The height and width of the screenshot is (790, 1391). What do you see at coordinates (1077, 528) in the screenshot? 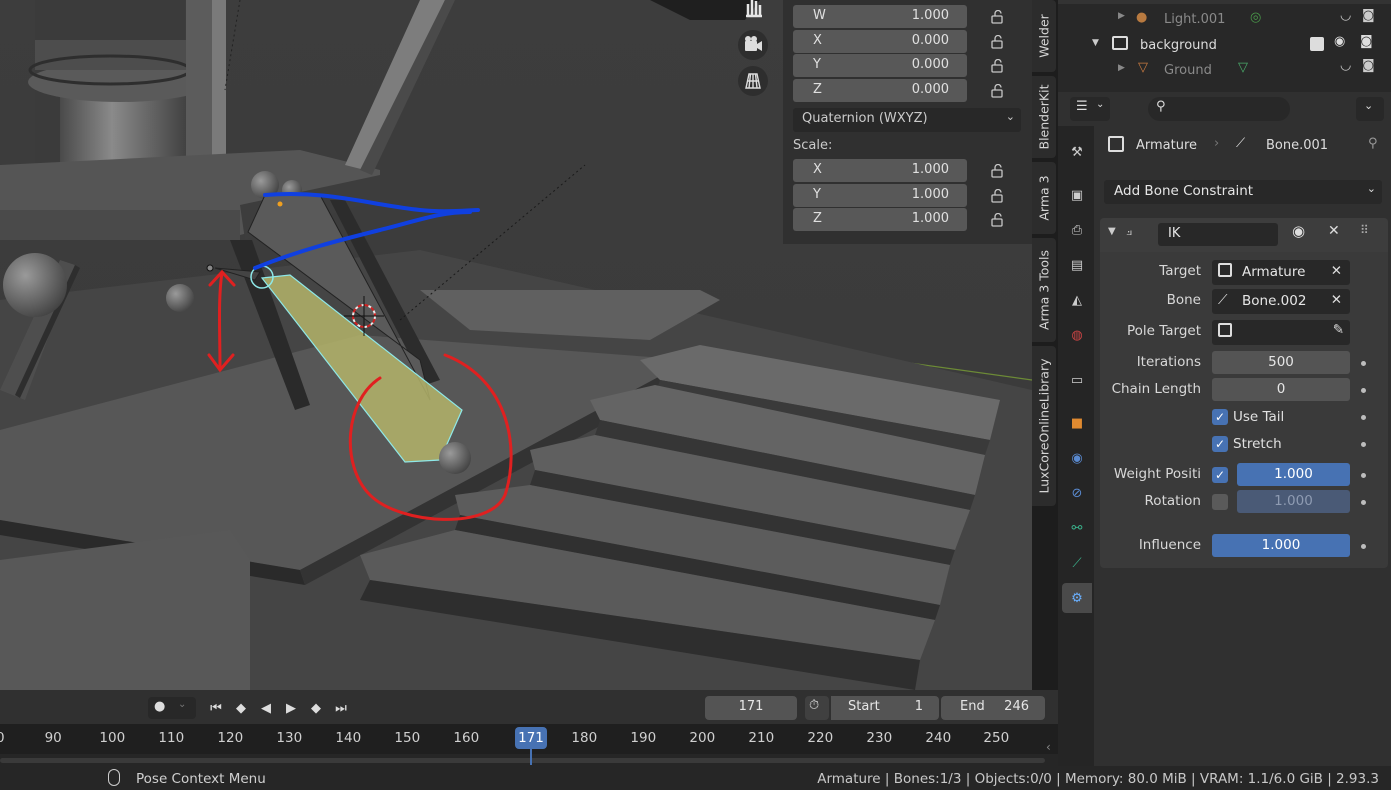
I see `tab-physics: ⚯` at bounding box center [1077, 528].